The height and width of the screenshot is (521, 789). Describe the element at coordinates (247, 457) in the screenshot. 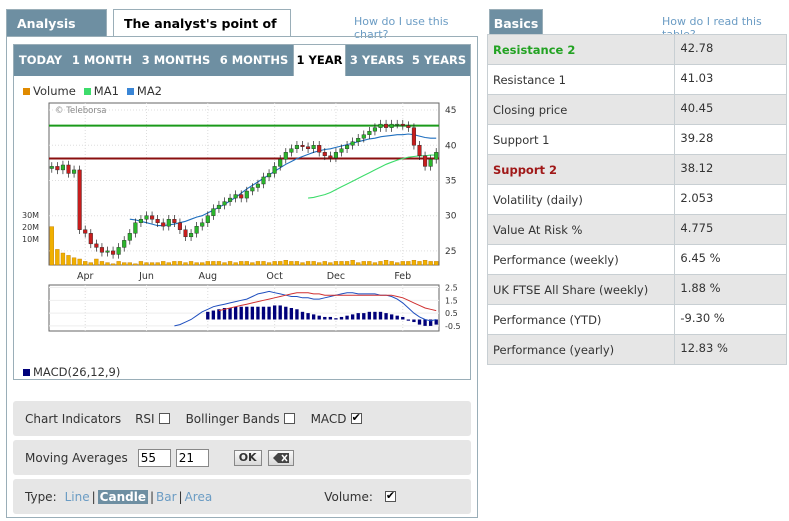

I see `ok-button: OK` at that location.